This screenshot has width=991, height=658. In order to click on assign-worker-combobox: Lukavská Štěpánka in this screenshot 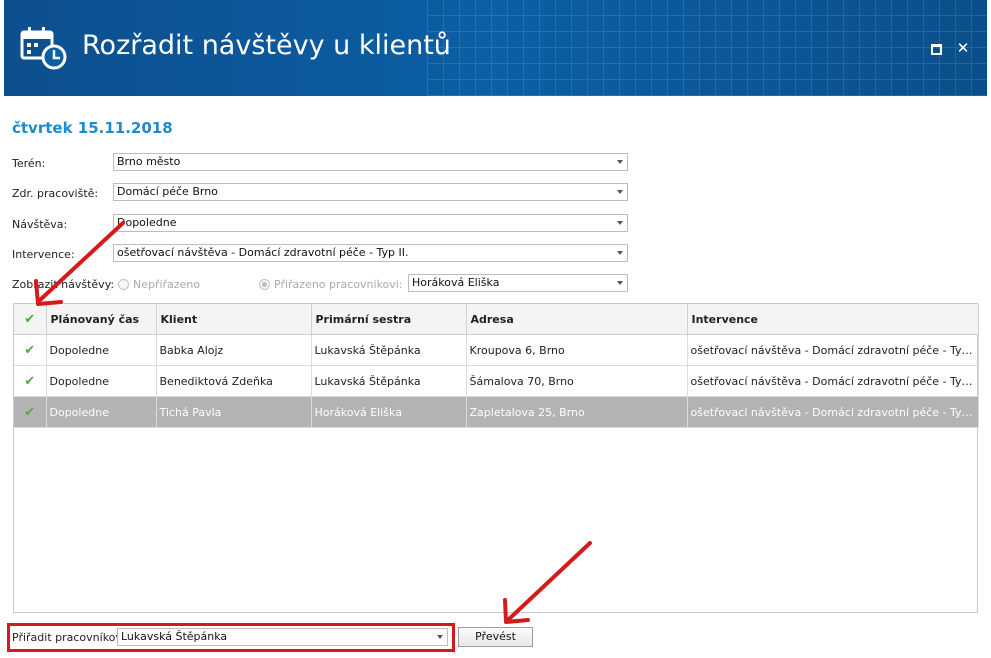, I will do `click(282, 637)`.